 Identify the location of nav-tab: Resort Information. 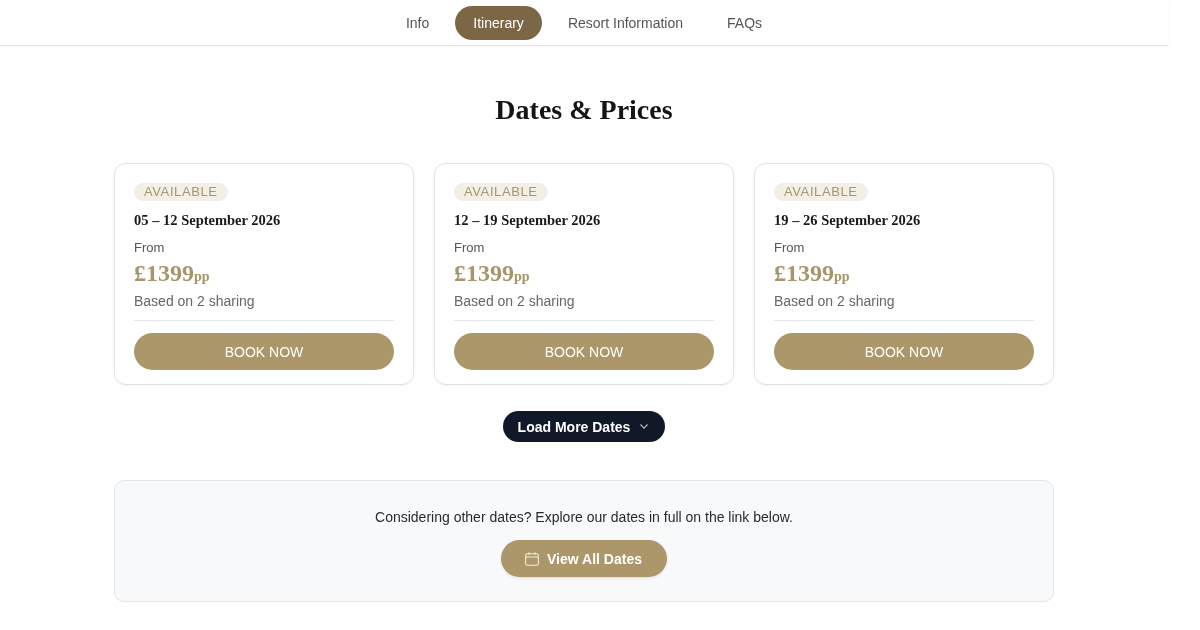
(625, 22).